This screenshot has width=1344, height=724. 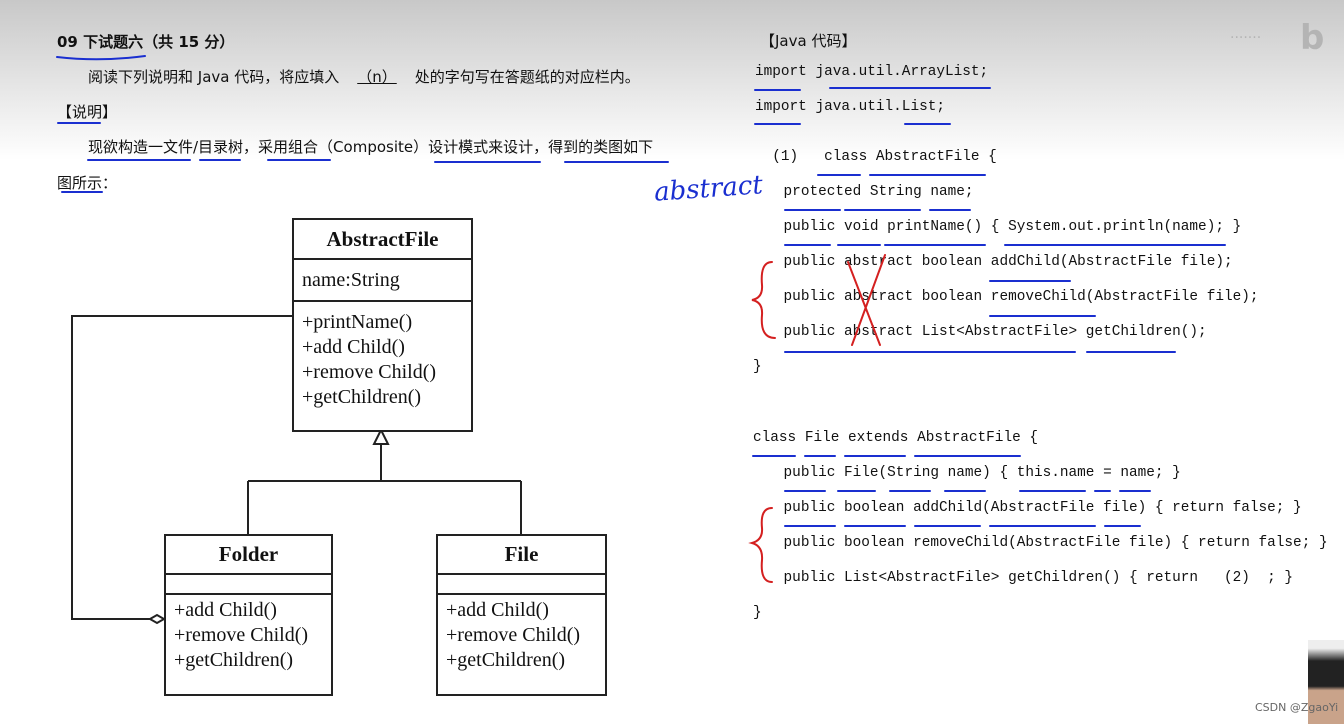 I want to click on red-cross, so click(x=866, y=300).